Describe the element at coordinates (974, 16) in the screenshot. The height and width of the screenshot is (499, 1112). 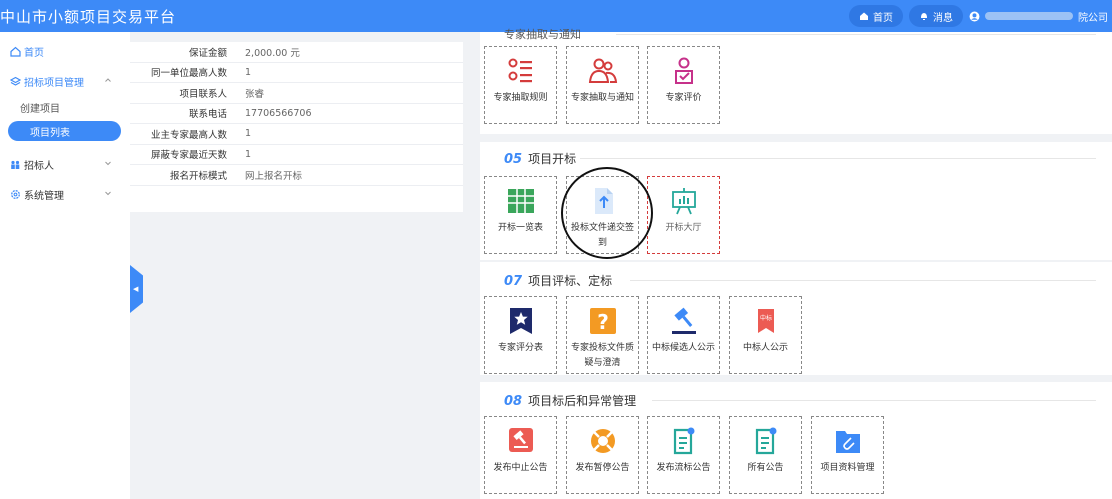
I see `user-avatar-icon` at that location.